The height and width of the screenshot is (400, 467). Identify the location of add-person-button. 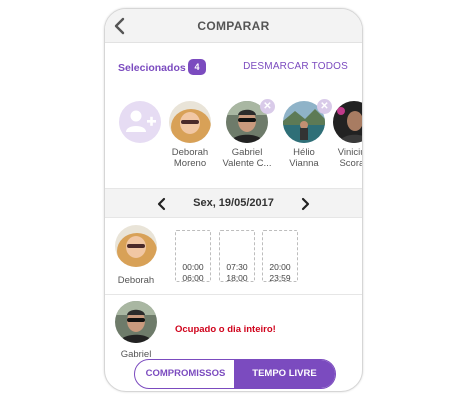
(140, 122).